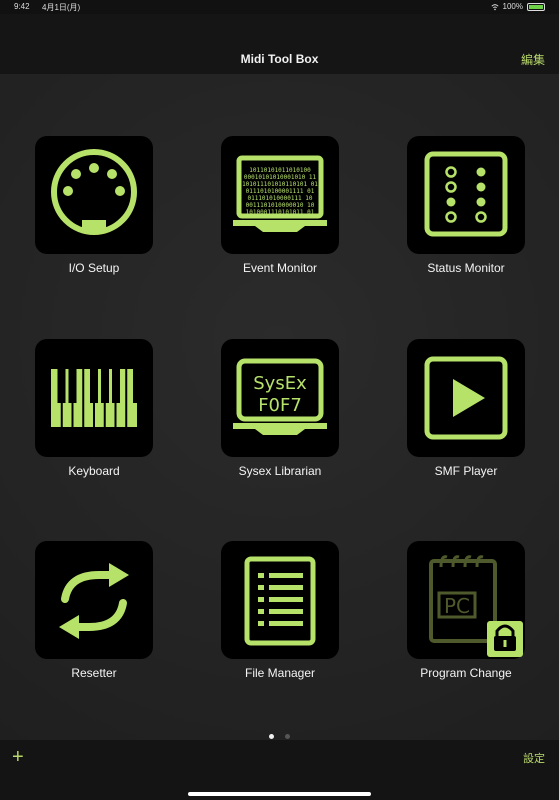 The width and height of the screenshot is (559, 800). What do you see at coordinates (279, 794) in the screenshot?
I see `home-indicator` at bounding box center [279, 794].